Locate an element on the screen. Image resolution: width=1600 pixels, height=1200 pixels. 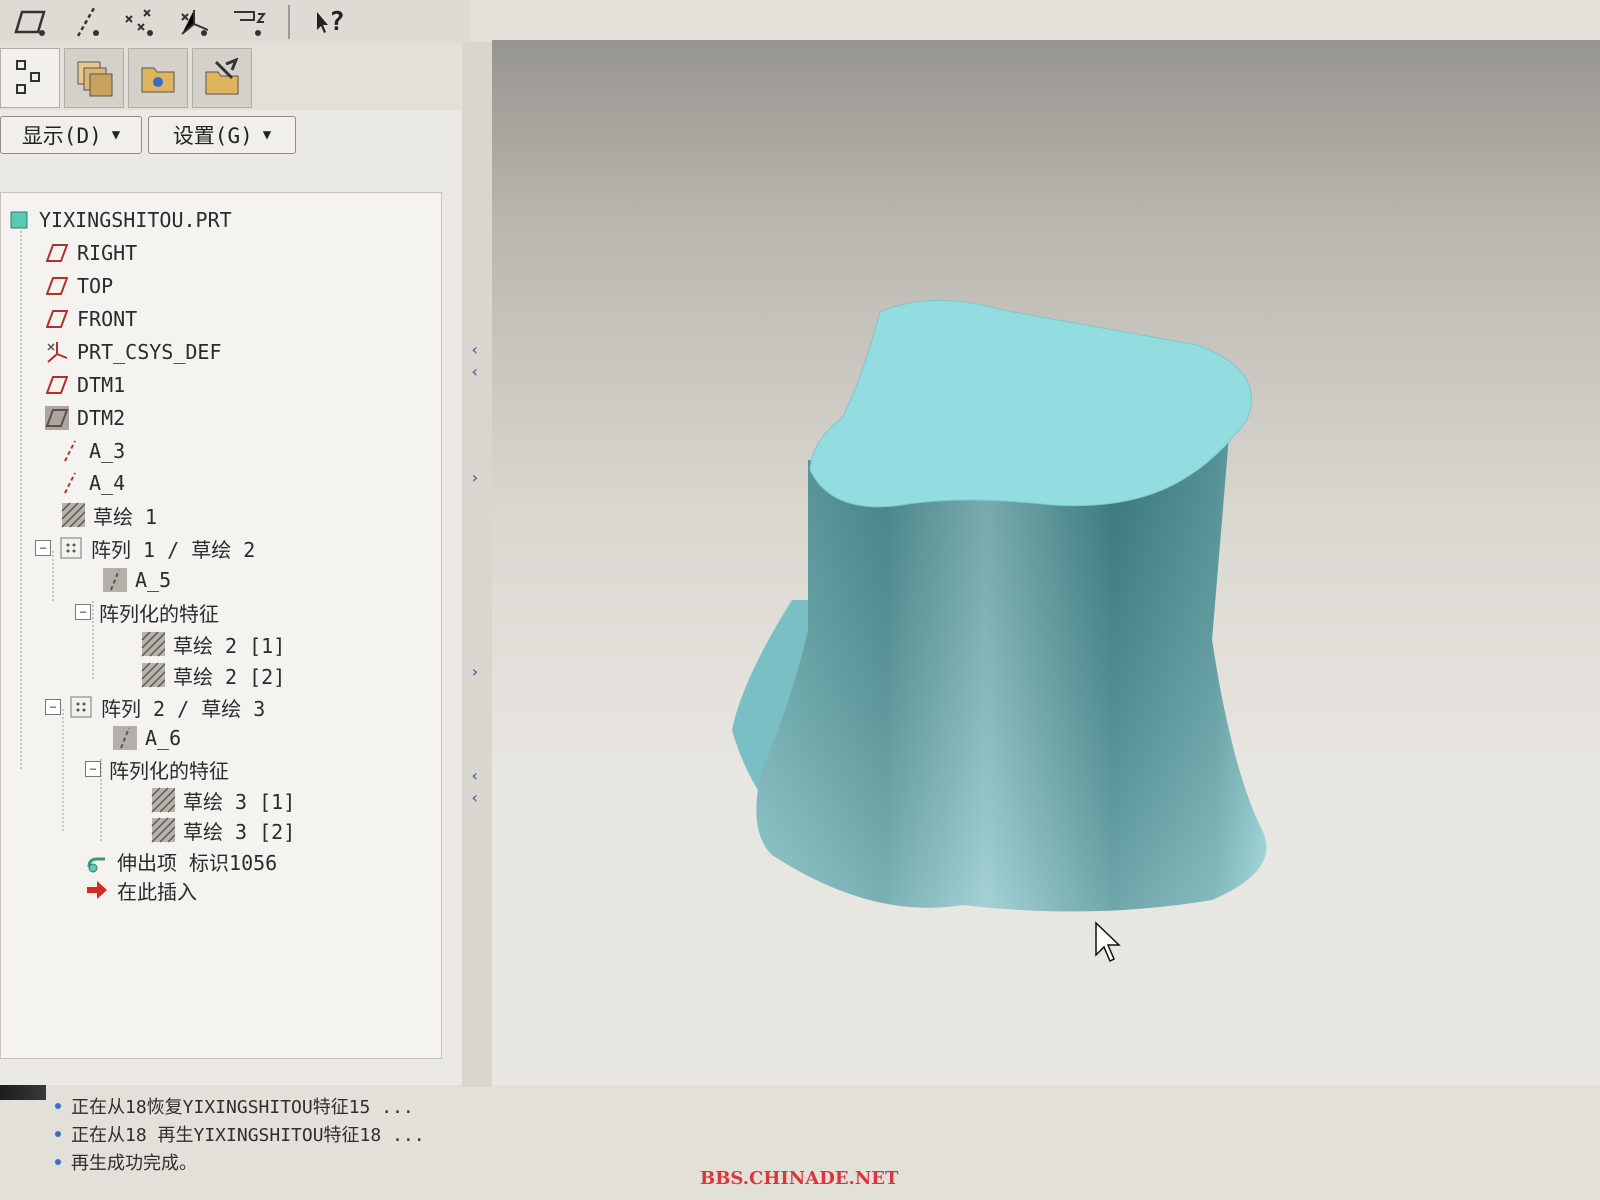
tree-item-label: 草绘 2 [1] is located at coordinates (229, 645).